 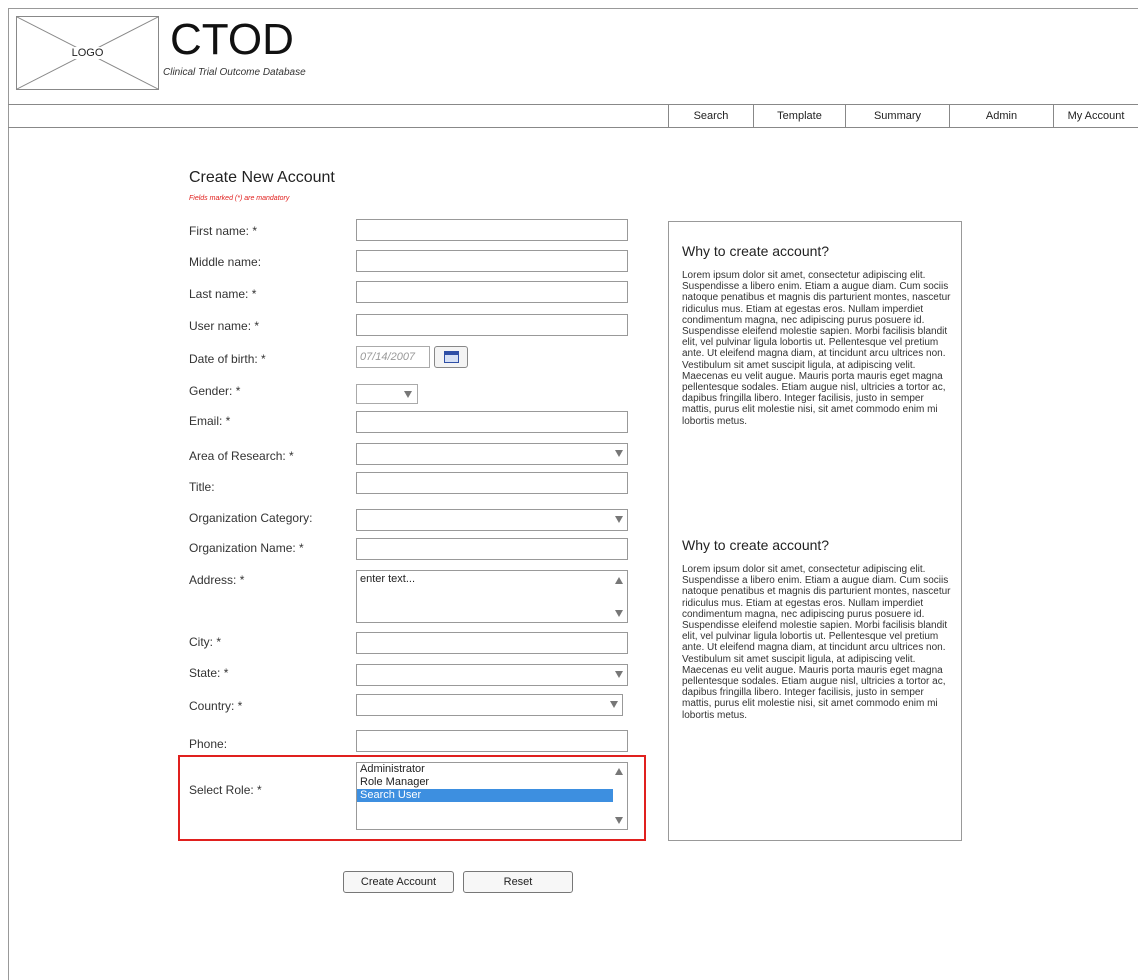 What do you see at coordinates (232, 39) in the screenshot?
I see `app-title: CTOD` at bounding box center [232, 39].